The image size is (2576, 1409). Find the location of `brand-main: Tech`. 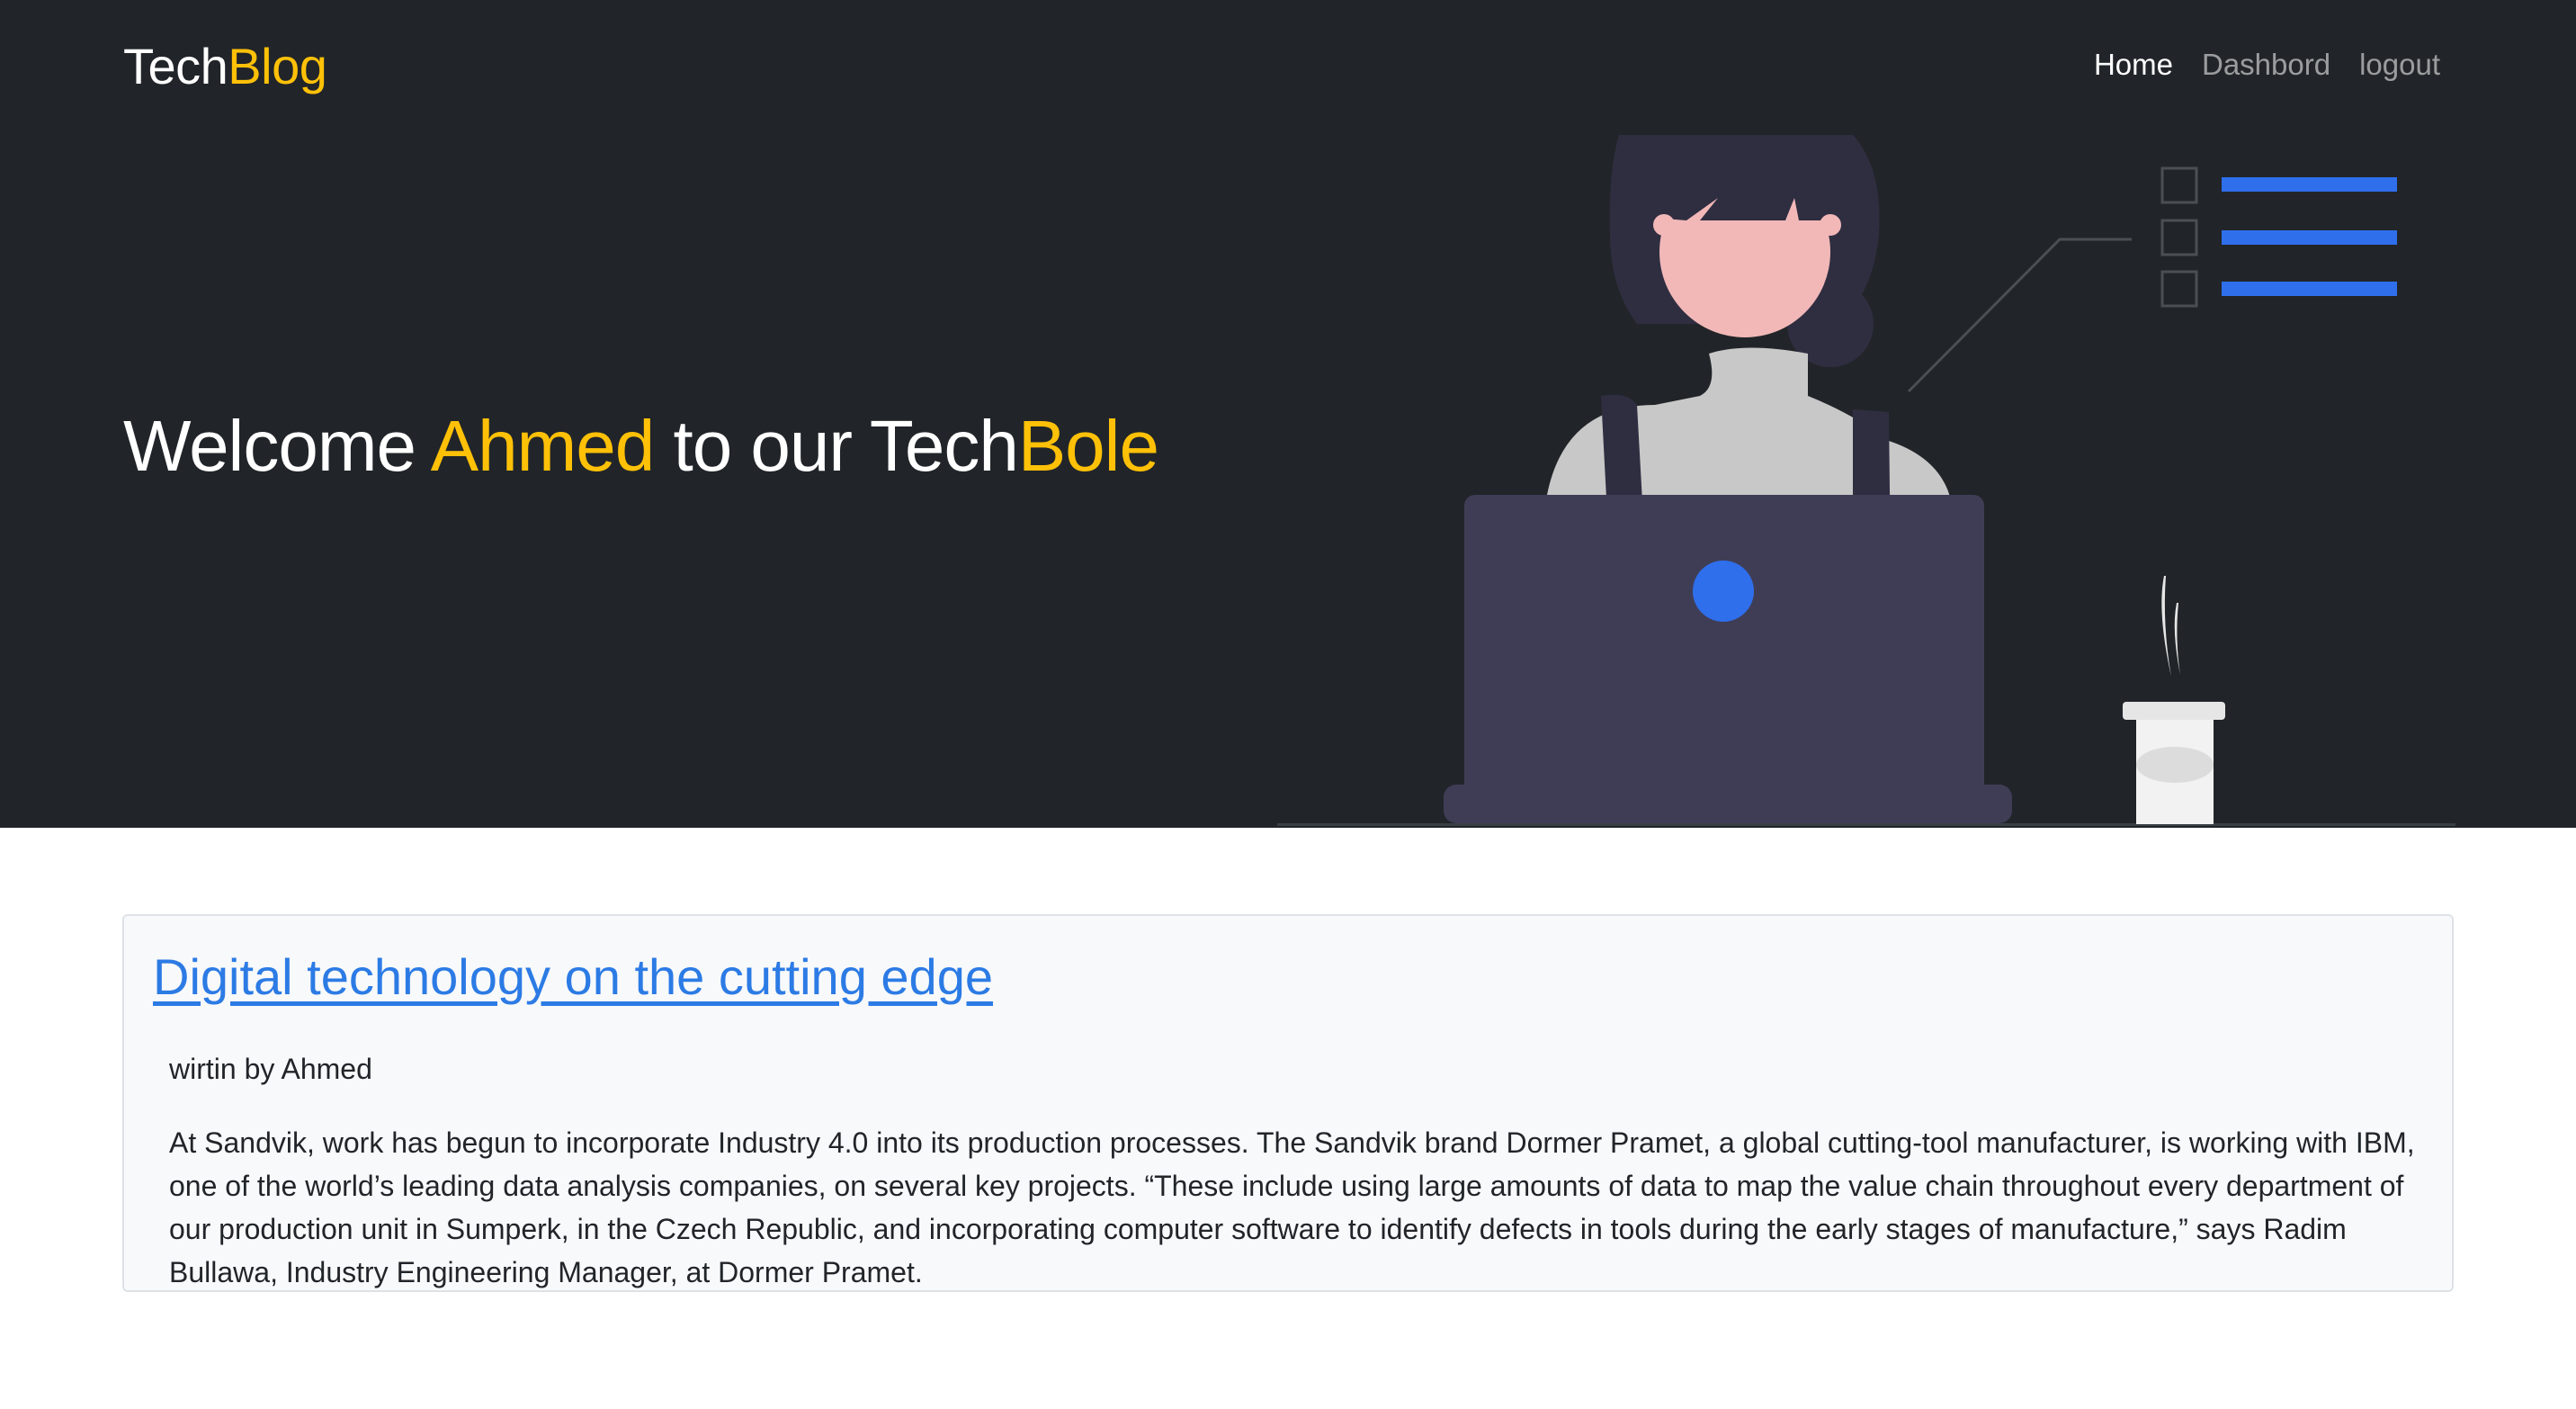

brand-main: Tech is located at coordinates (175, 66).